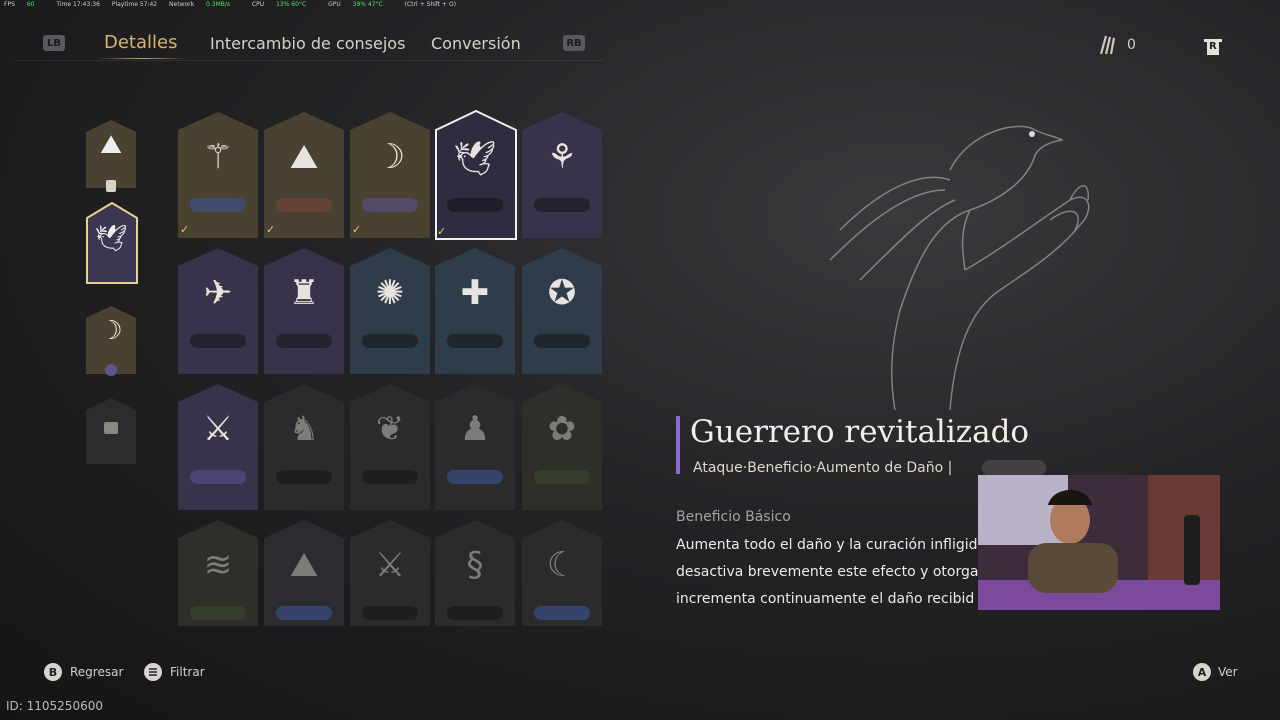  What do you see at coordinates (1014, 468) in the screenshot?
I see `rune-slot-indicator` at bounding box center [1014, 468].